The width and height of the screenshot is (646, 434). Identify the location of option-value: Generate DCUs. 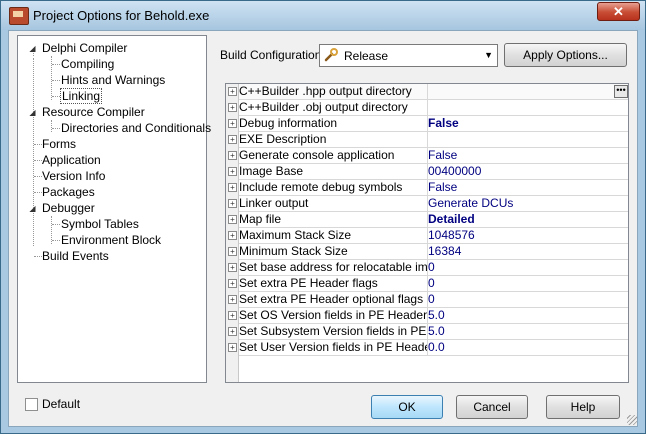
(528, 204).